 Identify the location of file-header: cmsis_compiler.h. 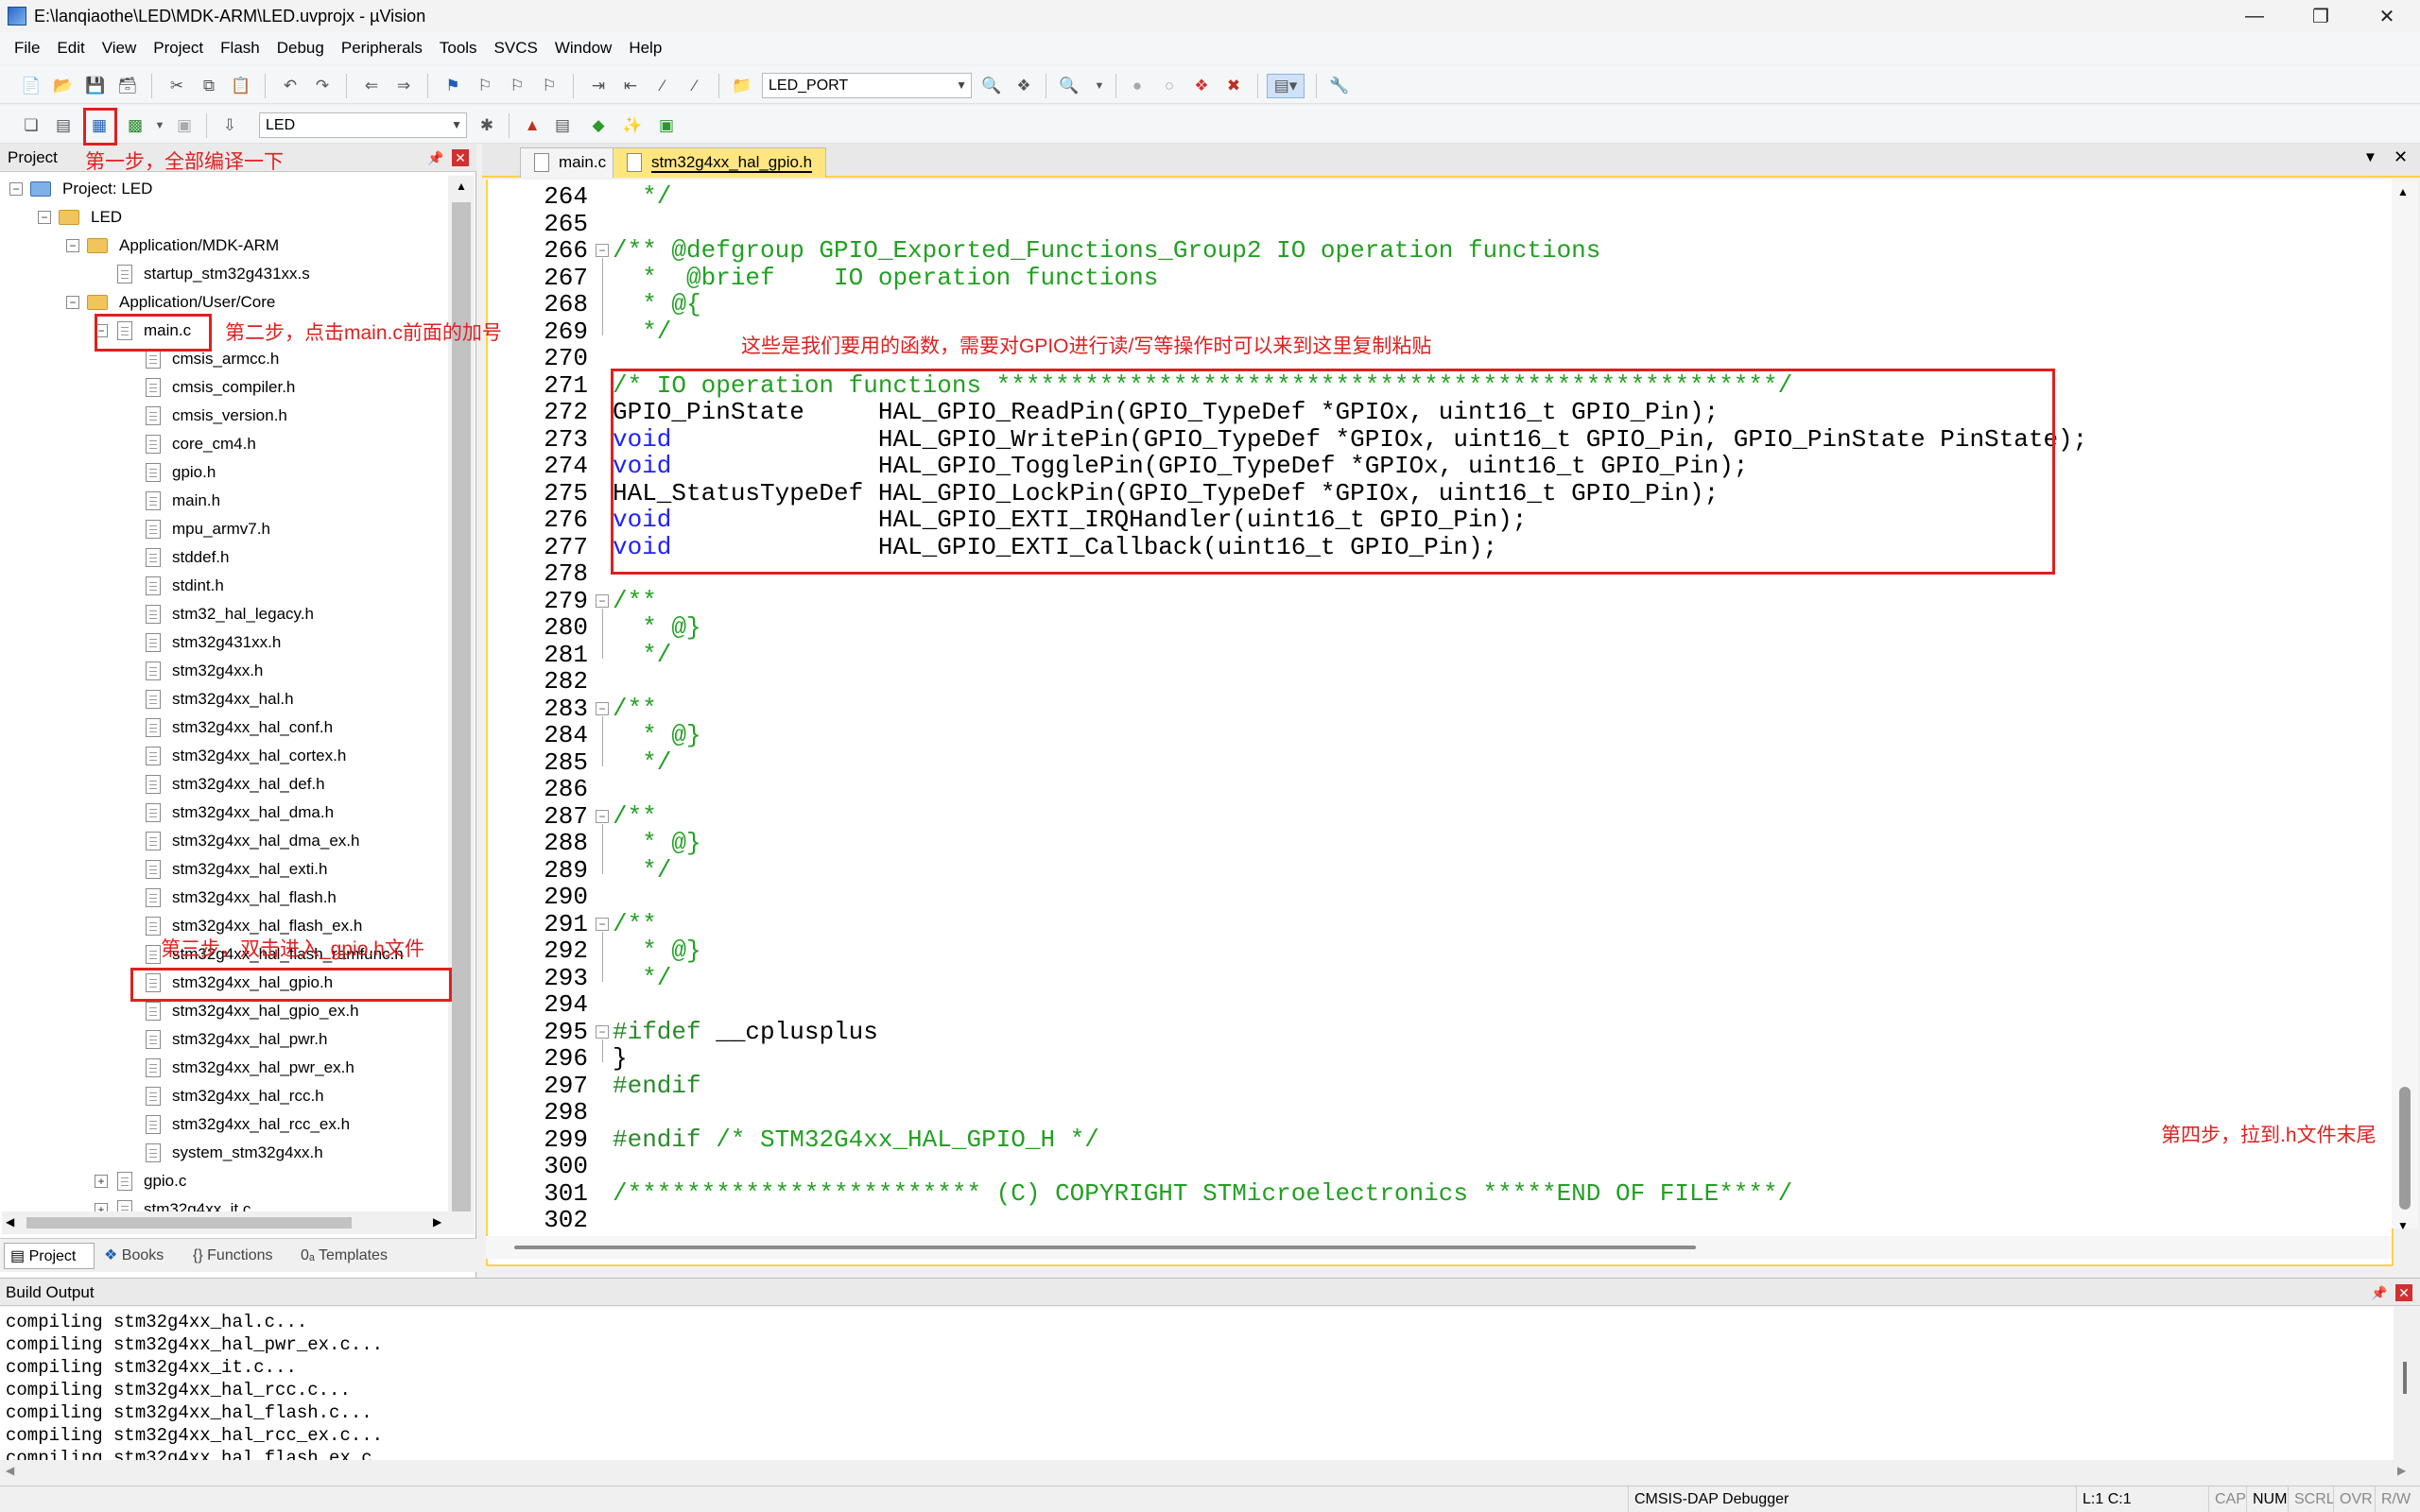
(219, 387).